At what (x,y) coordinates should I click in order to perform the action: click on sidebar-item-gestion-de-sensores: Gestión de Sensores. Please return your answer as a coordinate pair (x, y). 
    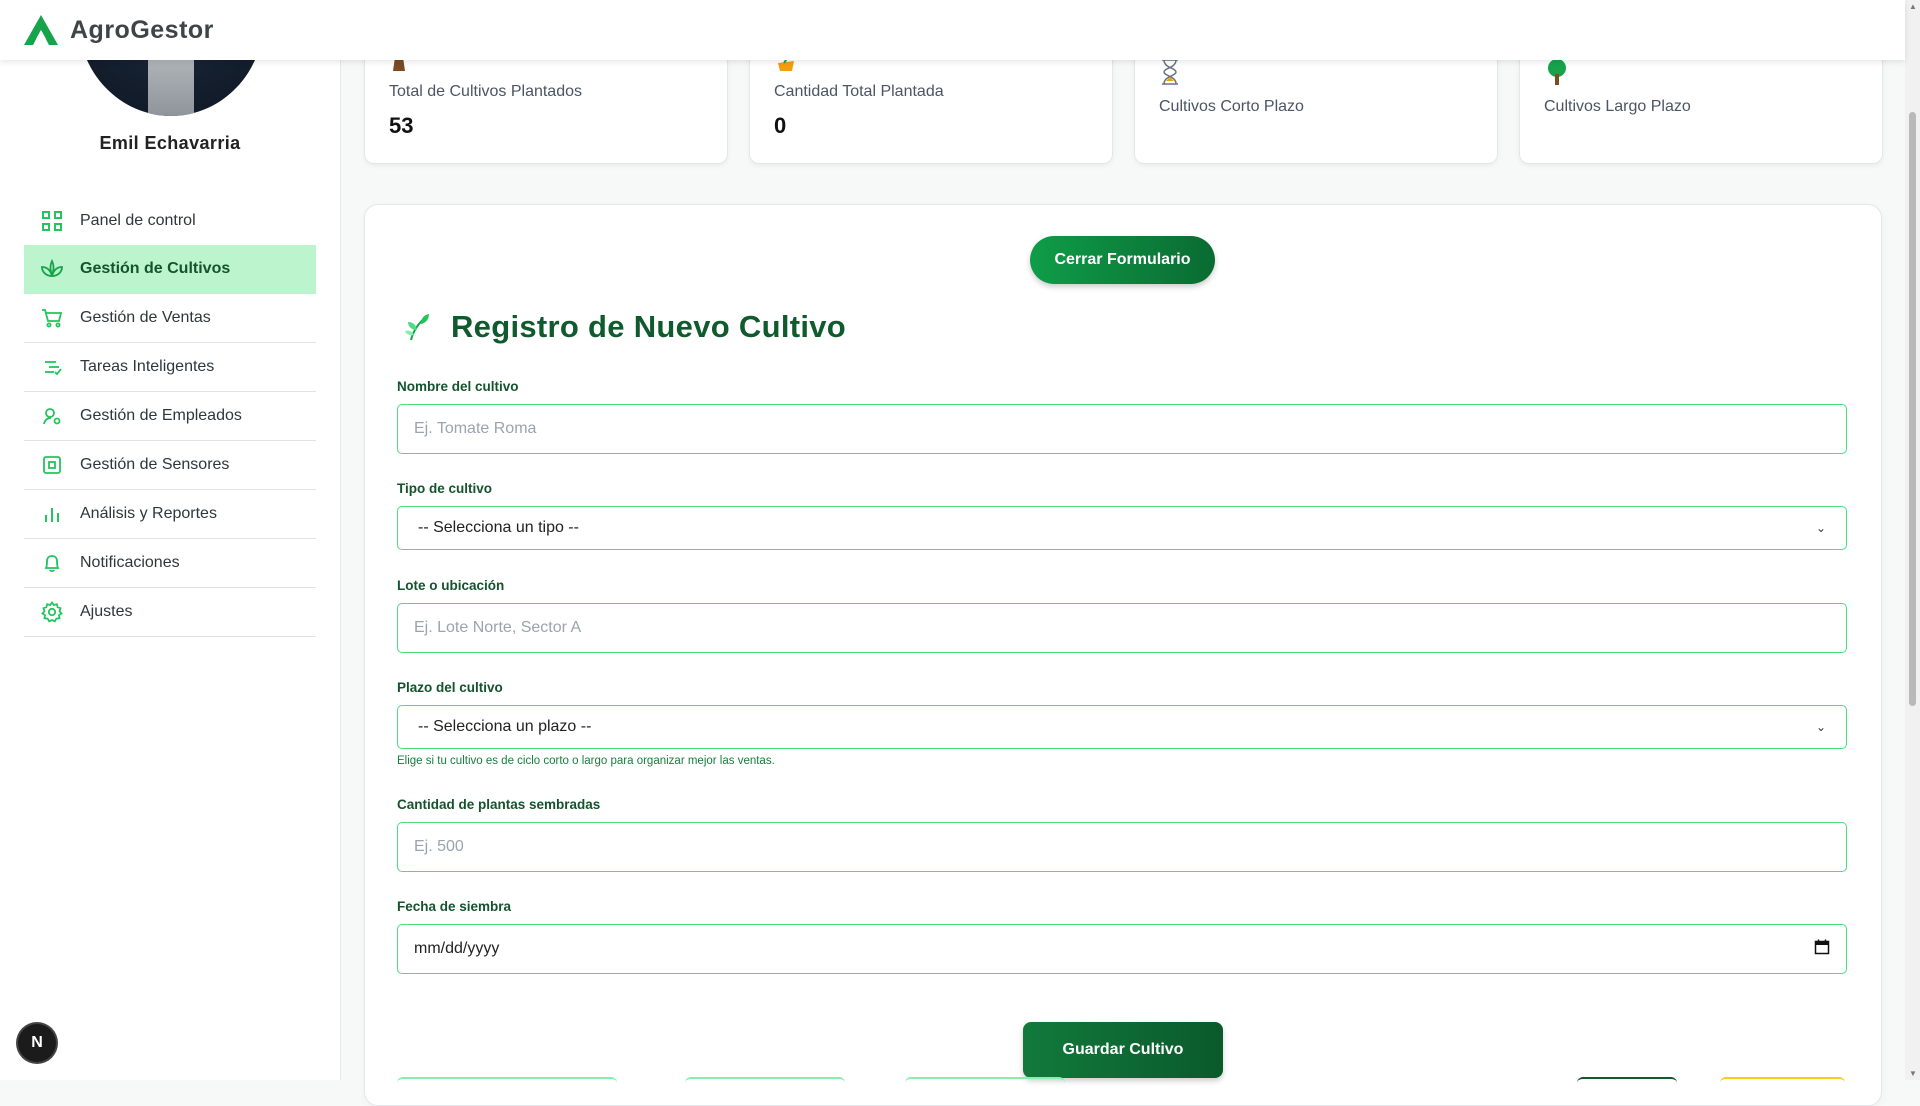
    Looking at the image, I should click on (170, 465).